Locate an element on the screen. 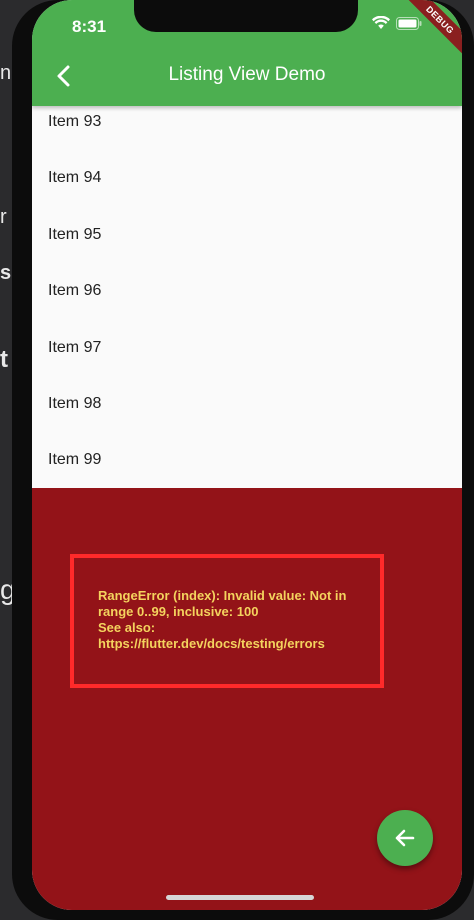  phone-notch is located at coordinates (246, 16).